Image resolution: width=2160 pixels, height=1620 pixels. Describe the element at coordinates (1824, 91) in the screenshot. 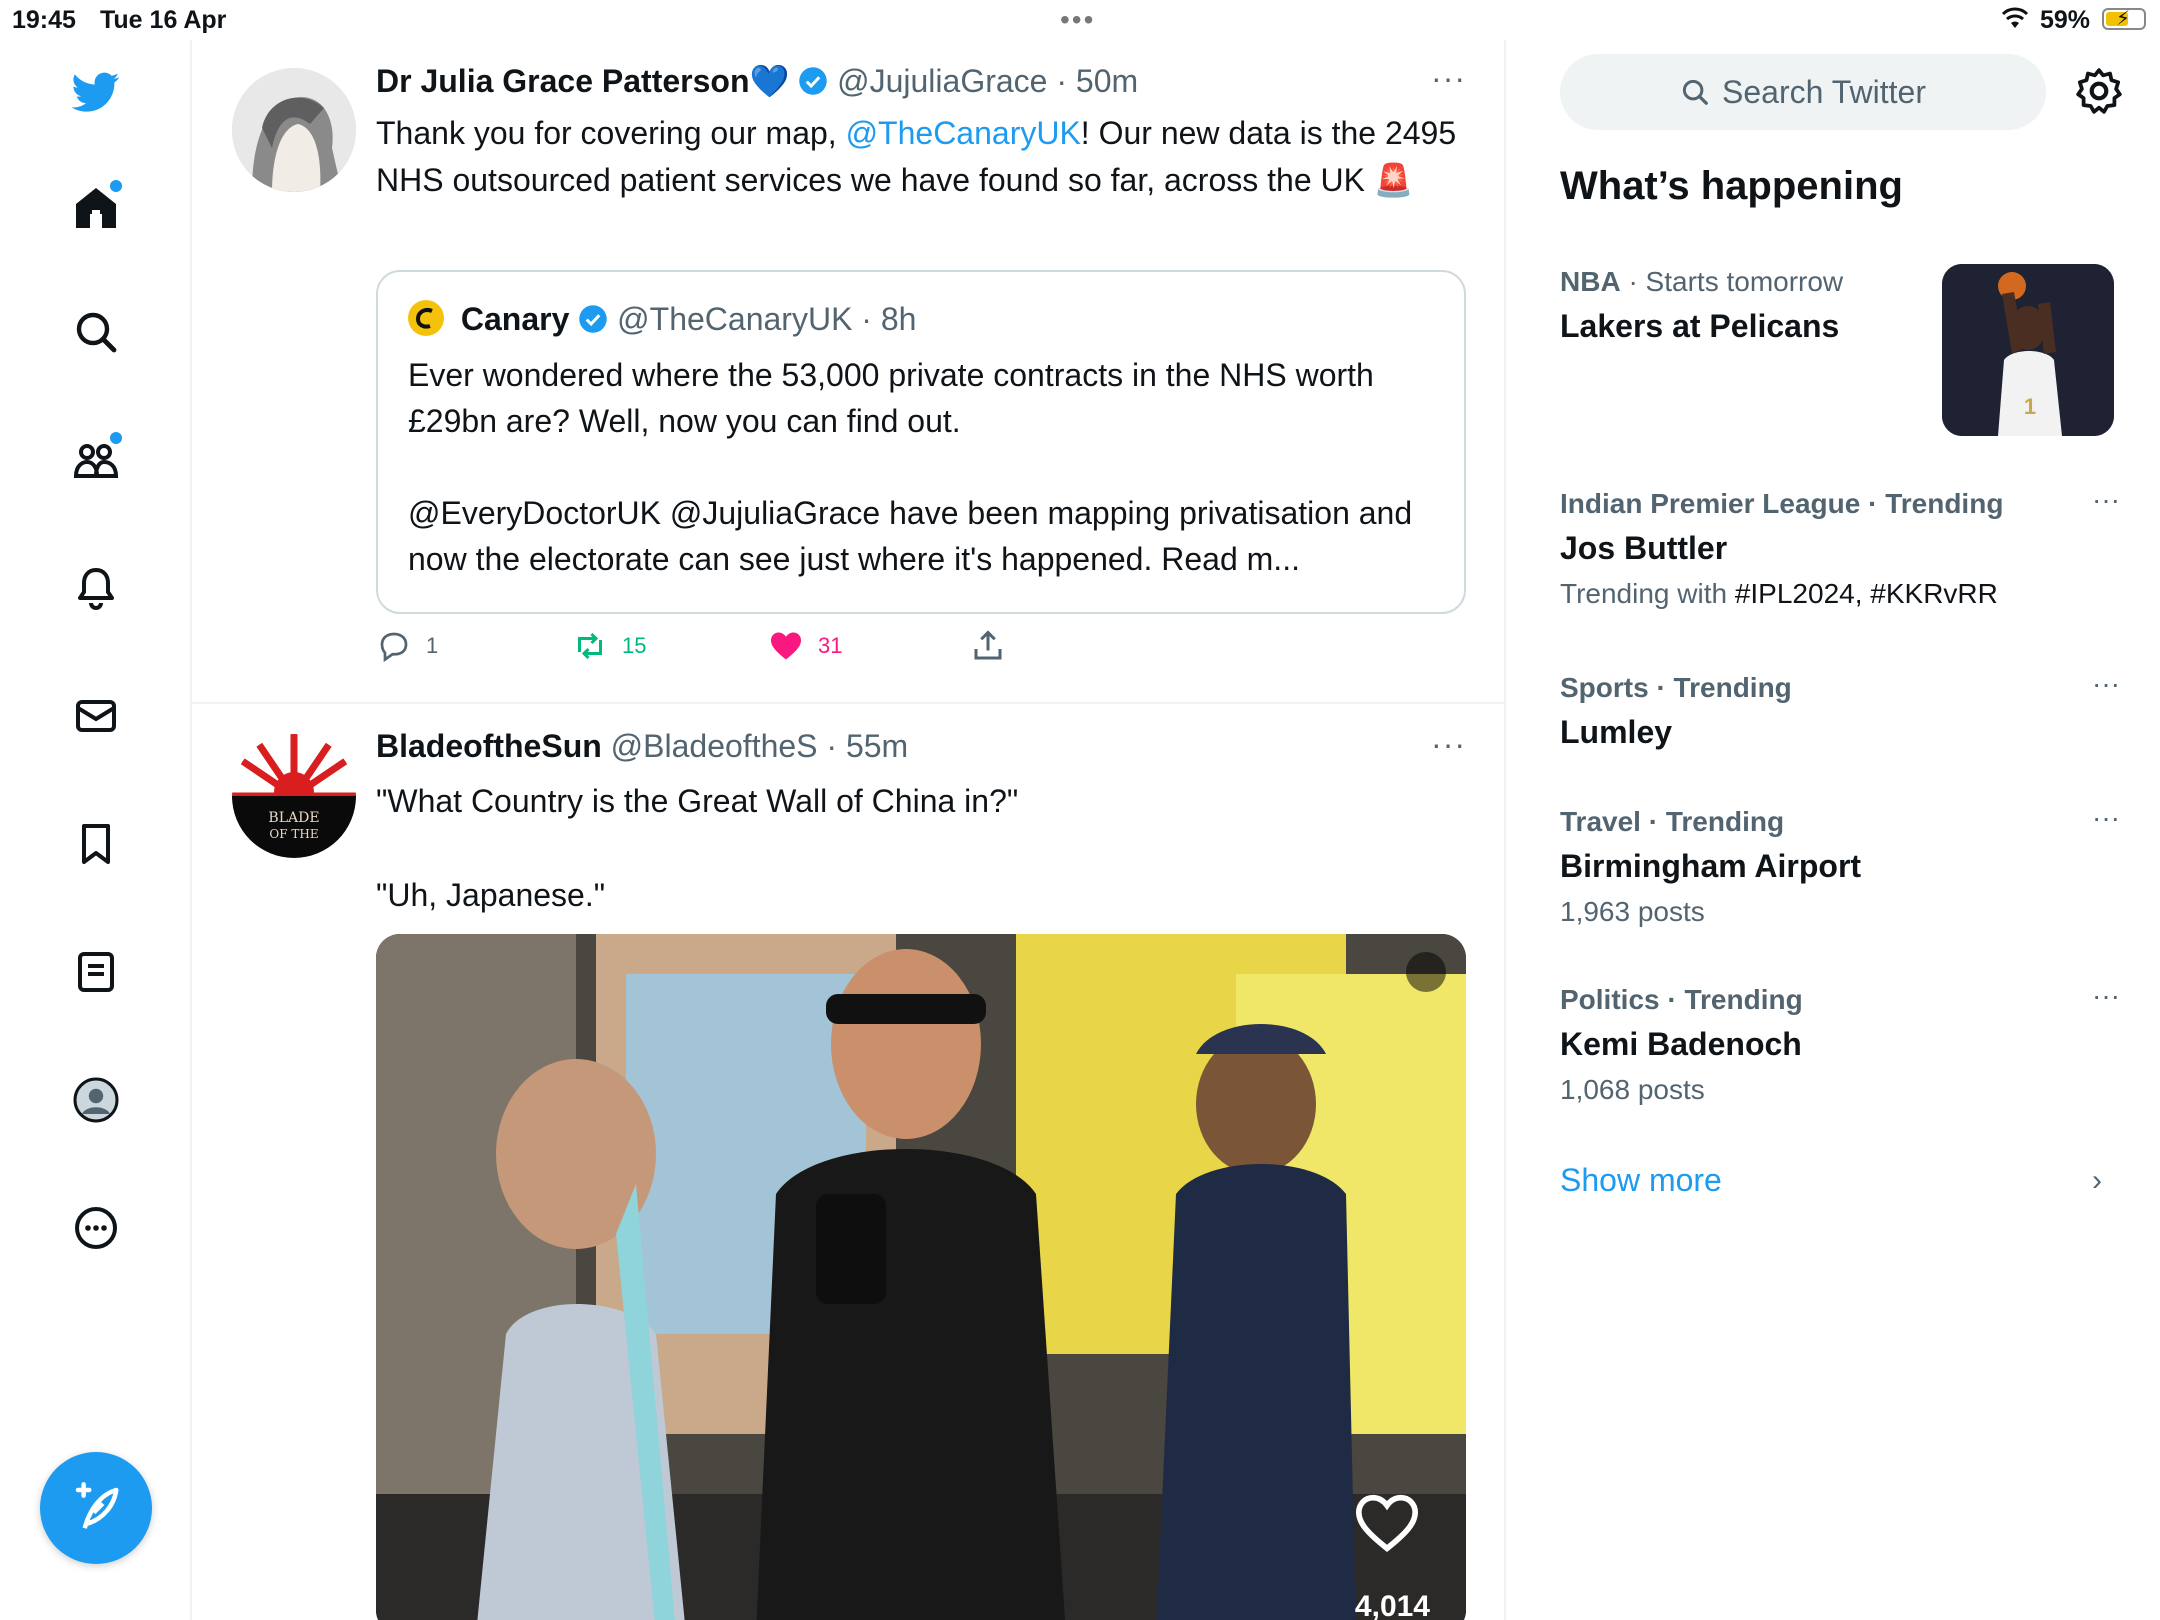

I see `search-placeholder: Search Twitter` at that location.